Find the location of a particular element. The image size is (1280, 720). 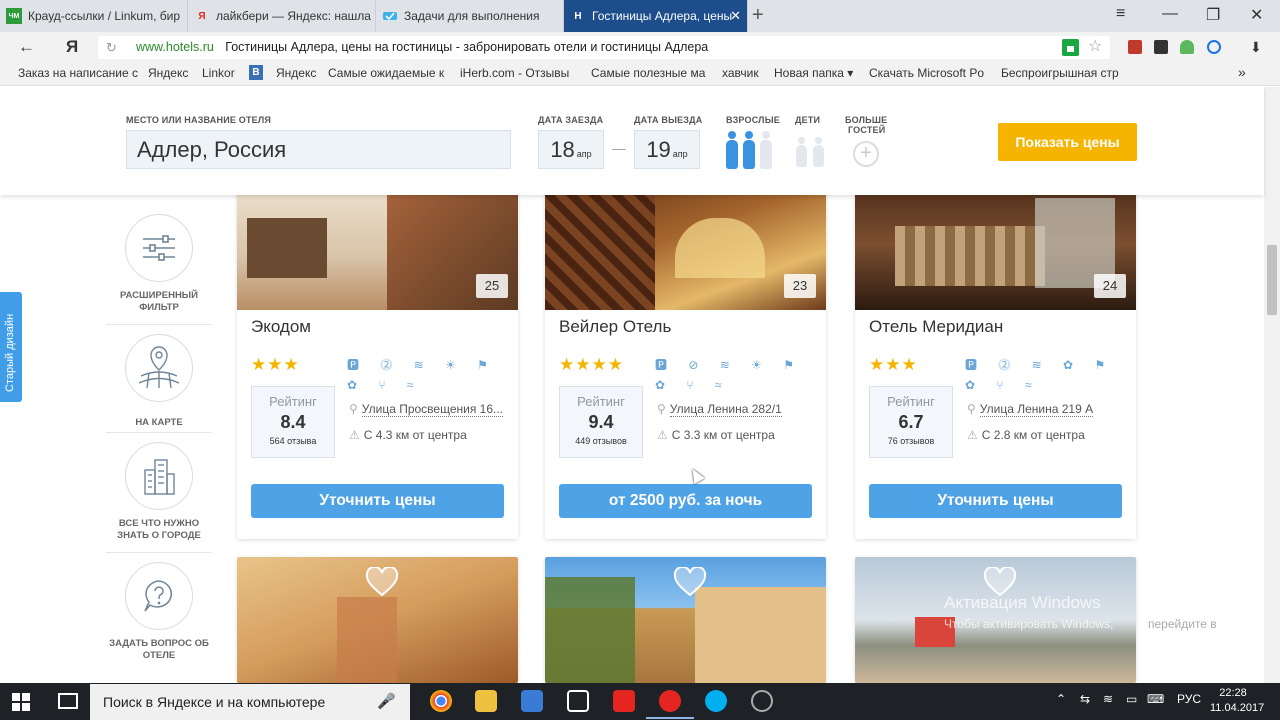

language-indicator: РУС is located at coordinates (1189, 699).